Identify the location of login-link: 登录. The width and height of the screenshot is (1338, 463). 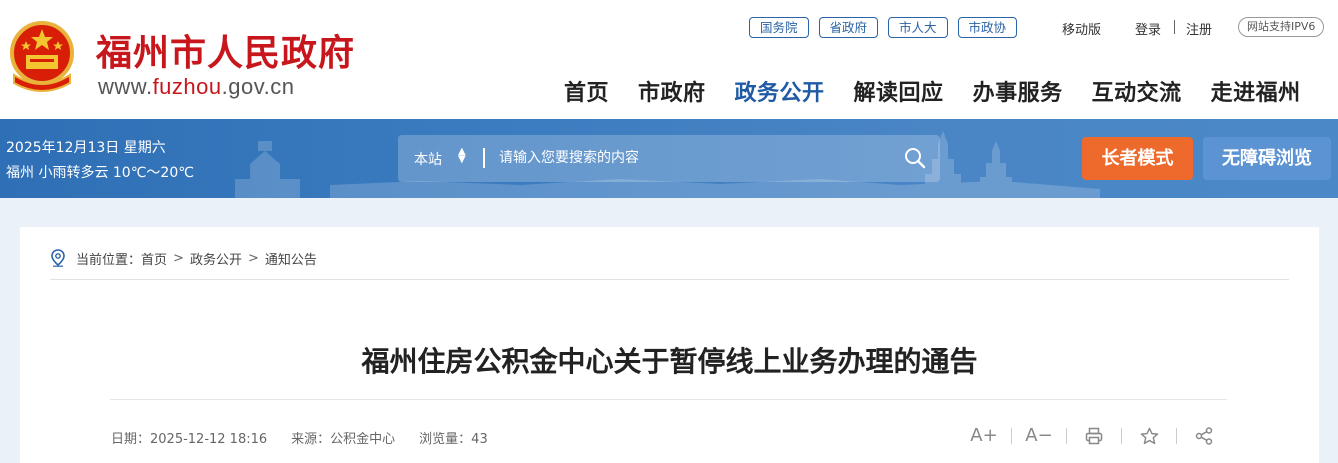
(1148, 28).